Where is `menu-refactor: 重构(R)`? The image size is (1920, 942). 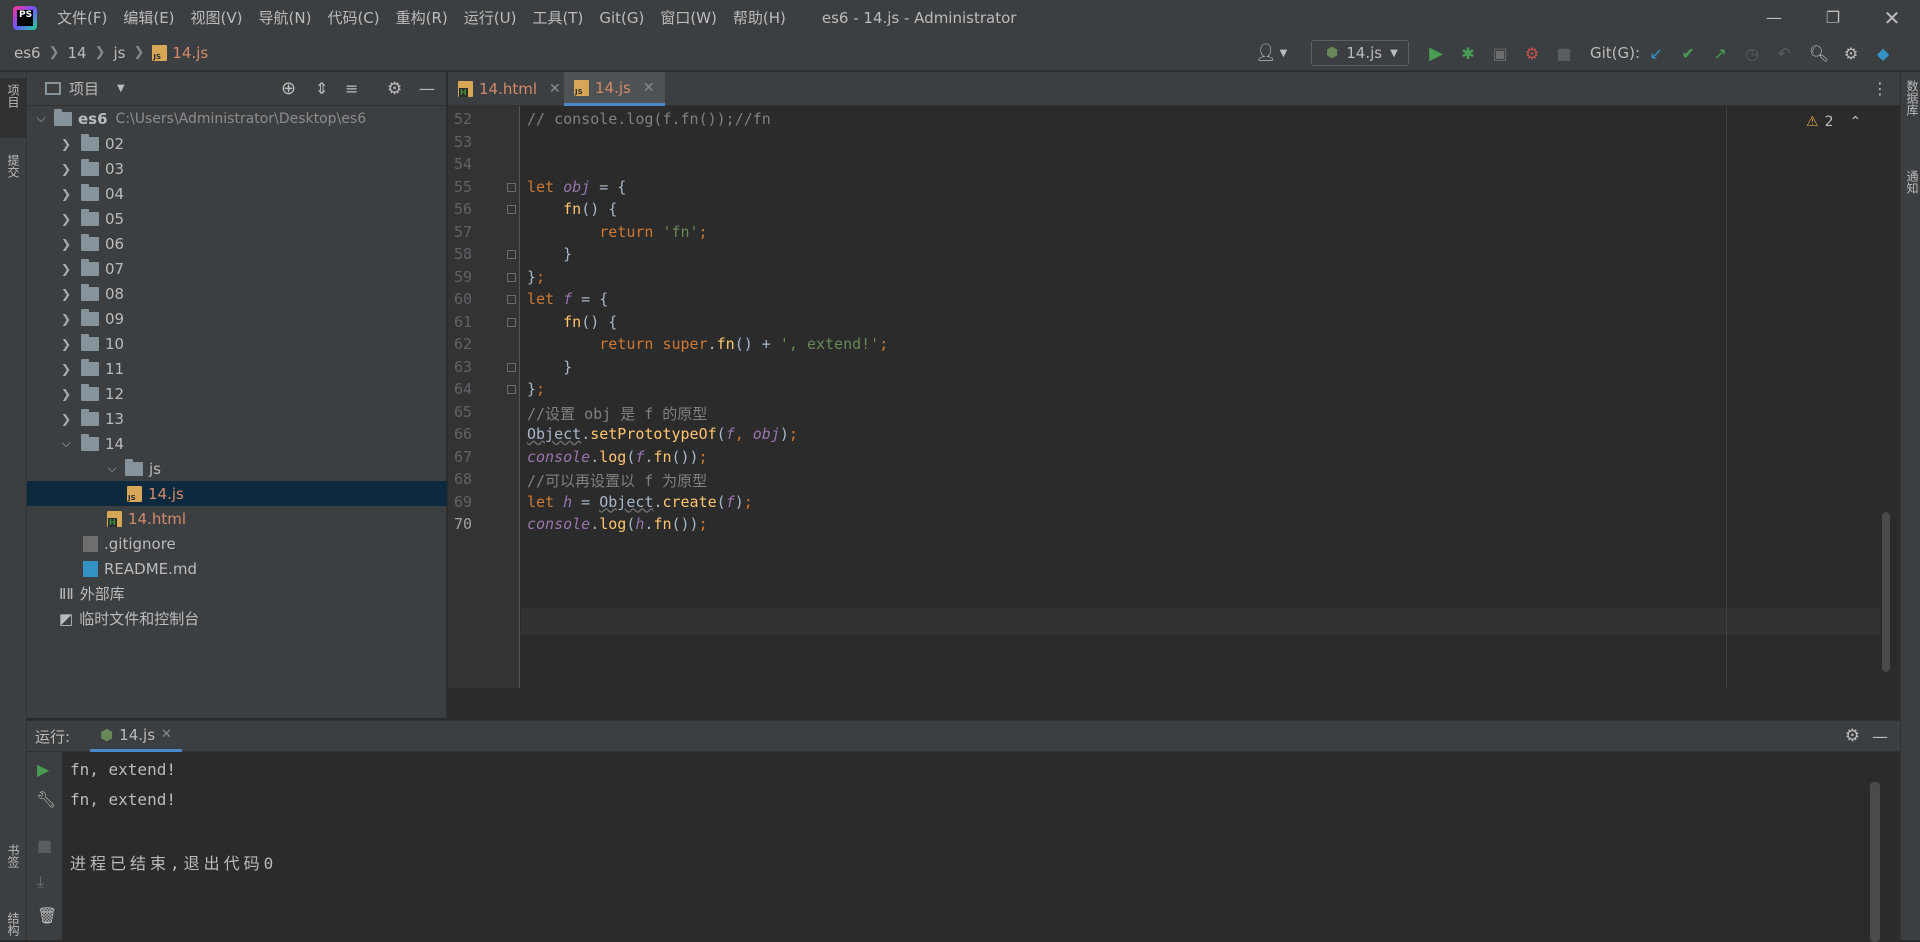
menu-refactor: 重构(R) is located at coordinates (422, 17).